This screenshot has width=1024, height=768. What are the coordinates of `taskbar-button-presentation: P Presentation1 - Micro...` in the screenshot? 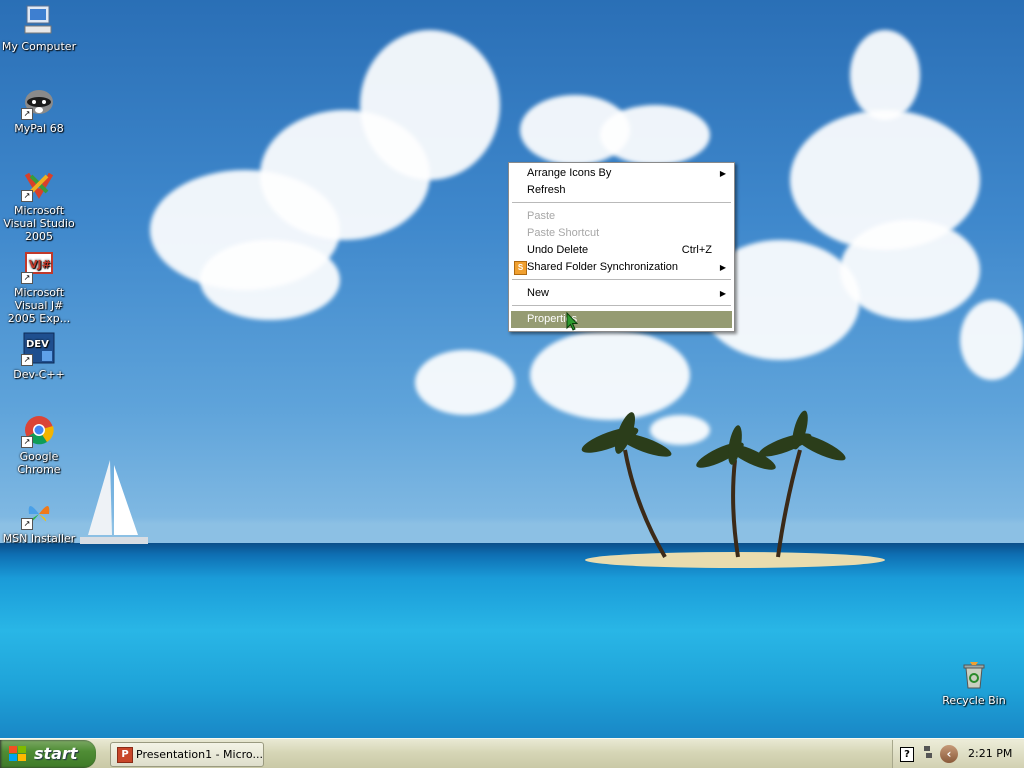 It's located at (187, 754).